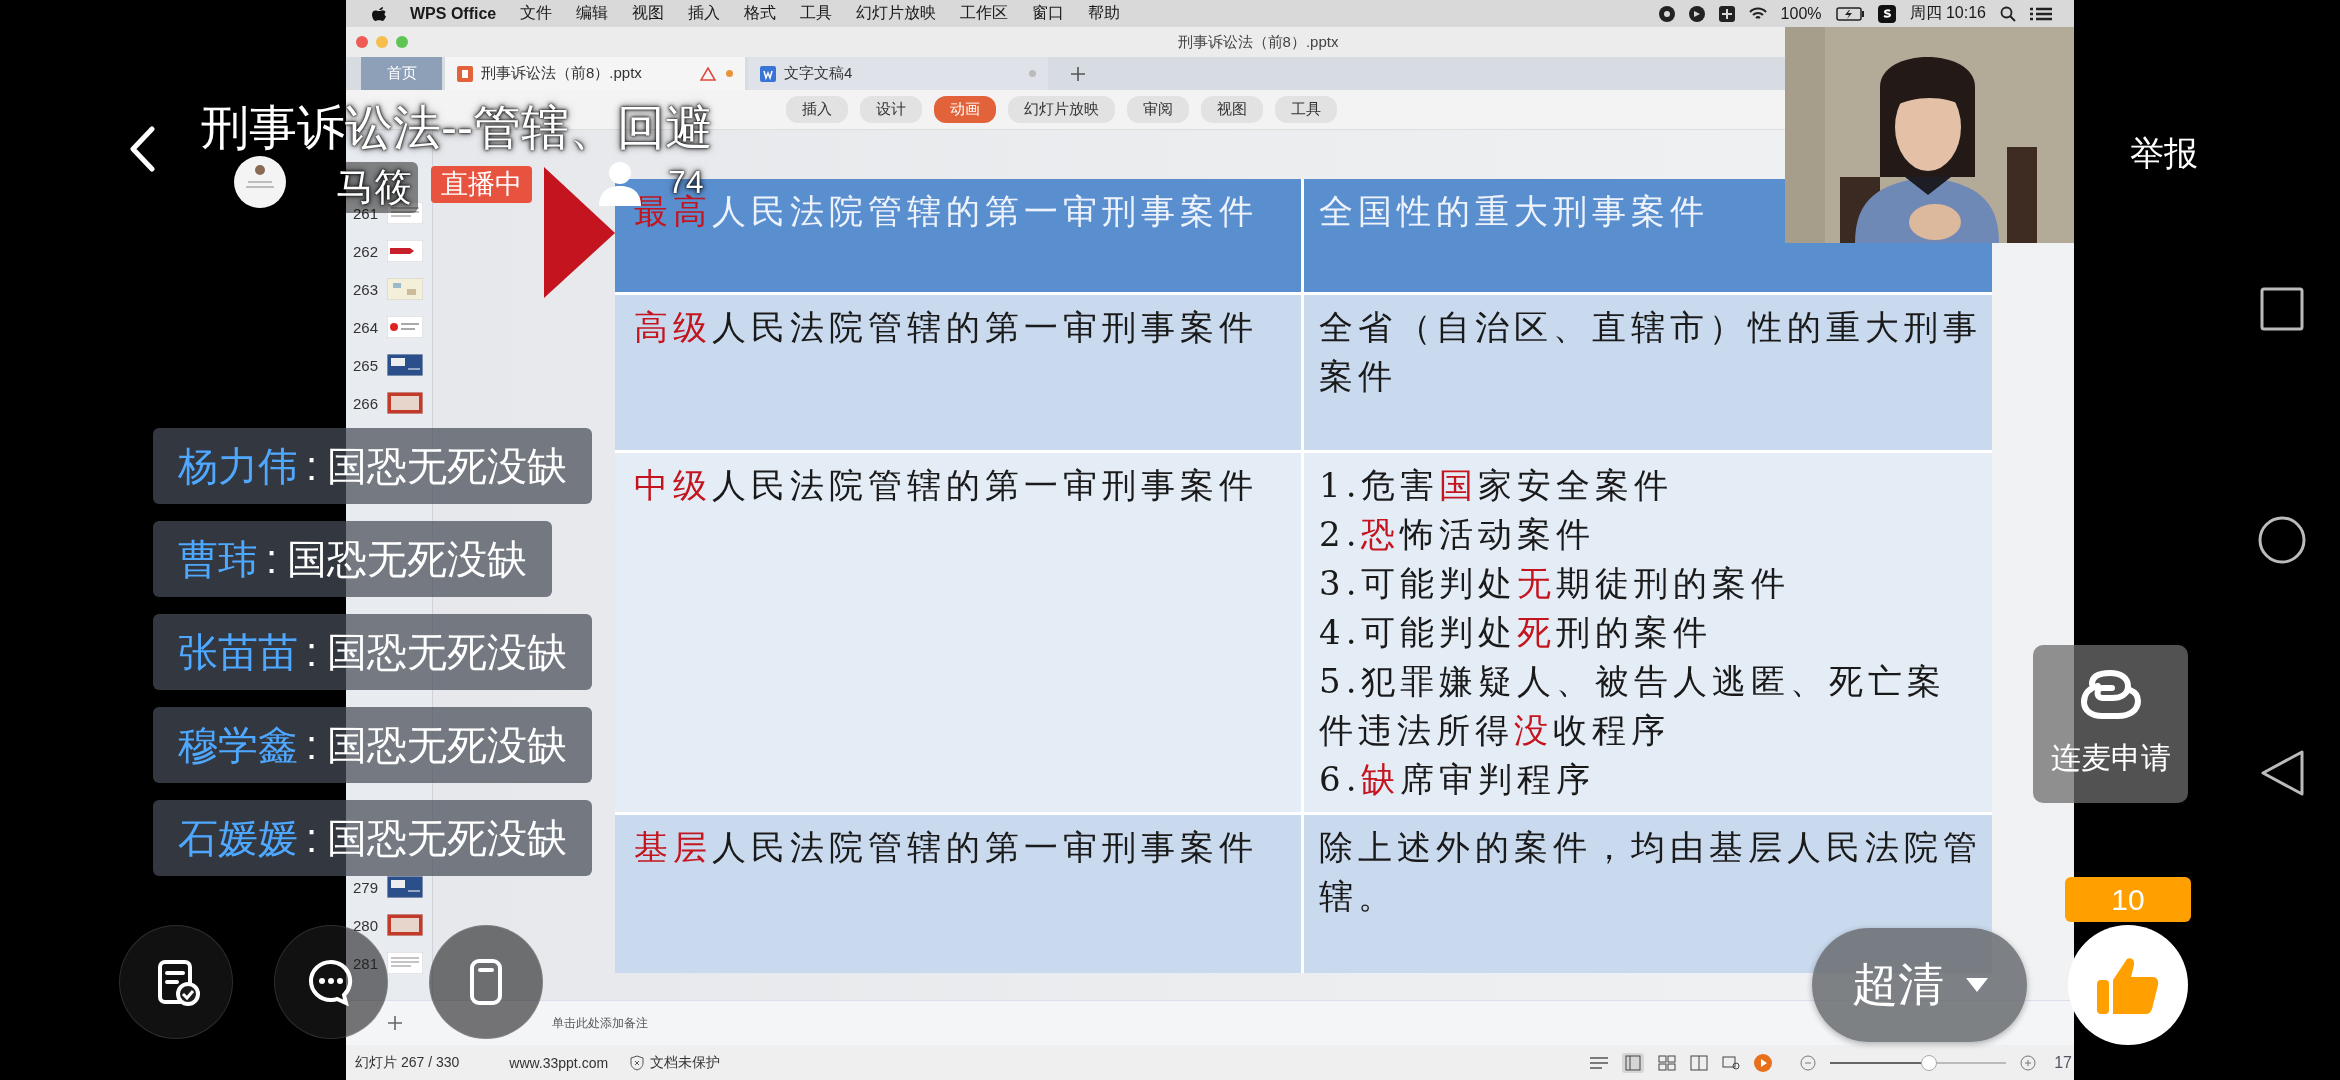 The width and height of the screenshot is (2340, 1080). What do you see at coordinates (366, 963) in the screenshot?
I see `slide-number: 281` at bounding box center [366, 963].